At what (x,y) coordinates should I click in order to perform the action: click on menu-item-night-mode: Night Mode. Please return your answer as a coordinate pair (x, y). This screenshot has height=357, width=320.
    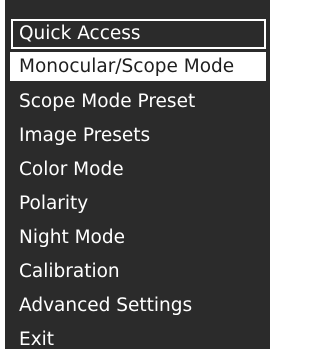
    Looking at the image, I should click on (137, 238).